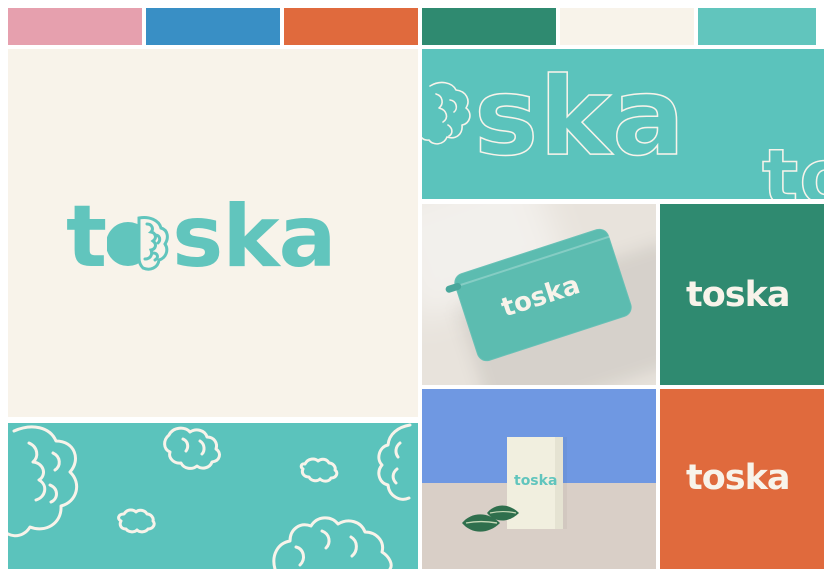 This screenshot has width=824, height=569. I want to click on pouch-photo-panel: toska, so click(539, 294).